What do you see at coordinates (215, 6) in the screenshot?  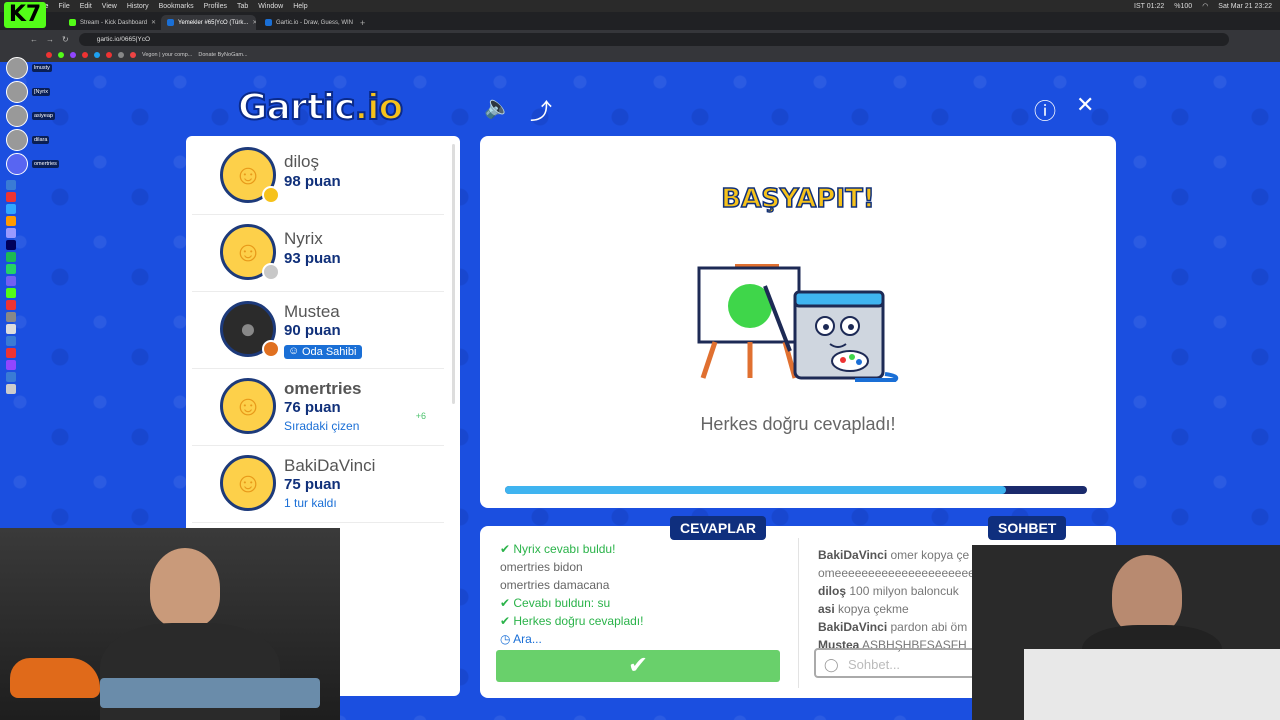 I see `menu-item: Profiles` at bounding box center [215, 6].